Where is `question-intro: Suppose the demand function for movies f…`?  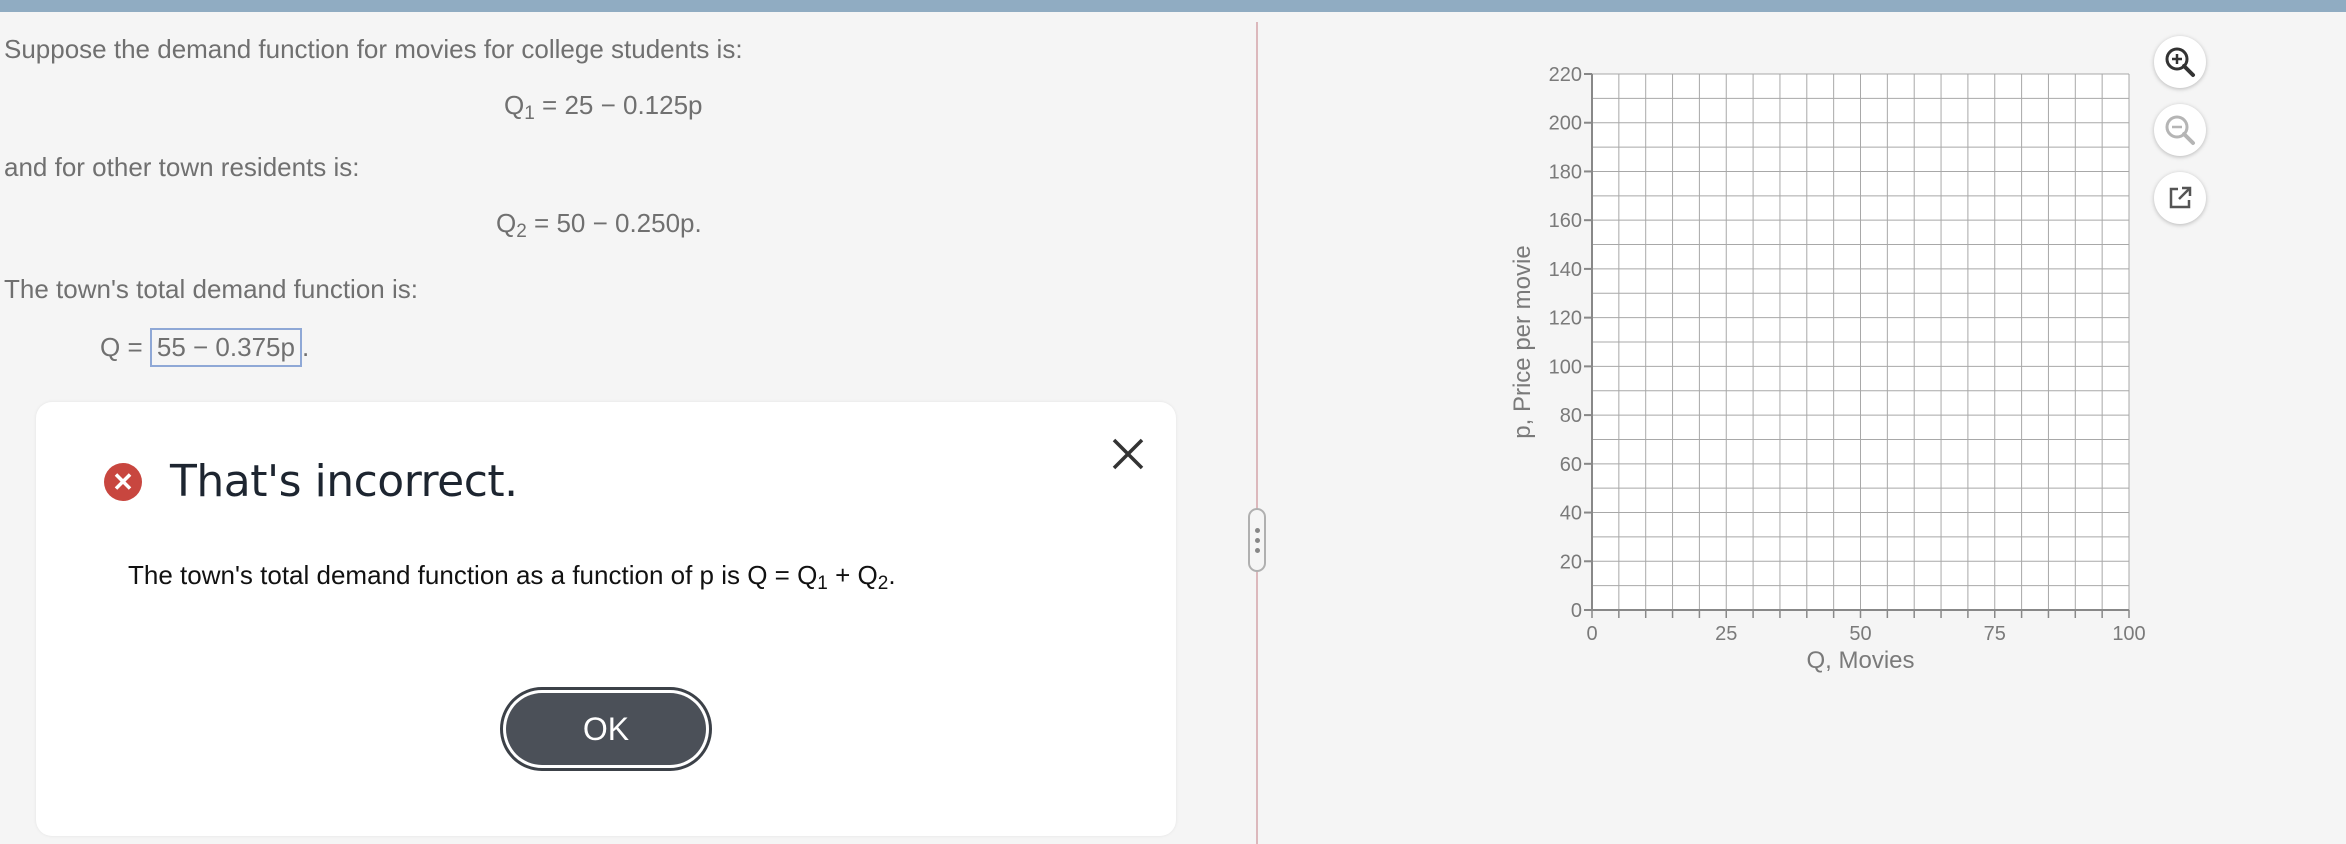
question-intro: Suppose the demand function for movies f… is located at coordinates (373, 49).